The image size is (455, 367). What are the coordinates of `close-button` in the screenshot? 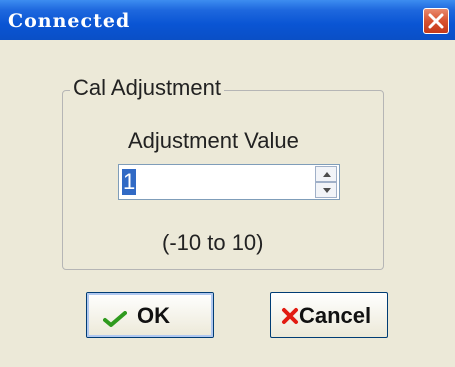 It's located at (436, 21).